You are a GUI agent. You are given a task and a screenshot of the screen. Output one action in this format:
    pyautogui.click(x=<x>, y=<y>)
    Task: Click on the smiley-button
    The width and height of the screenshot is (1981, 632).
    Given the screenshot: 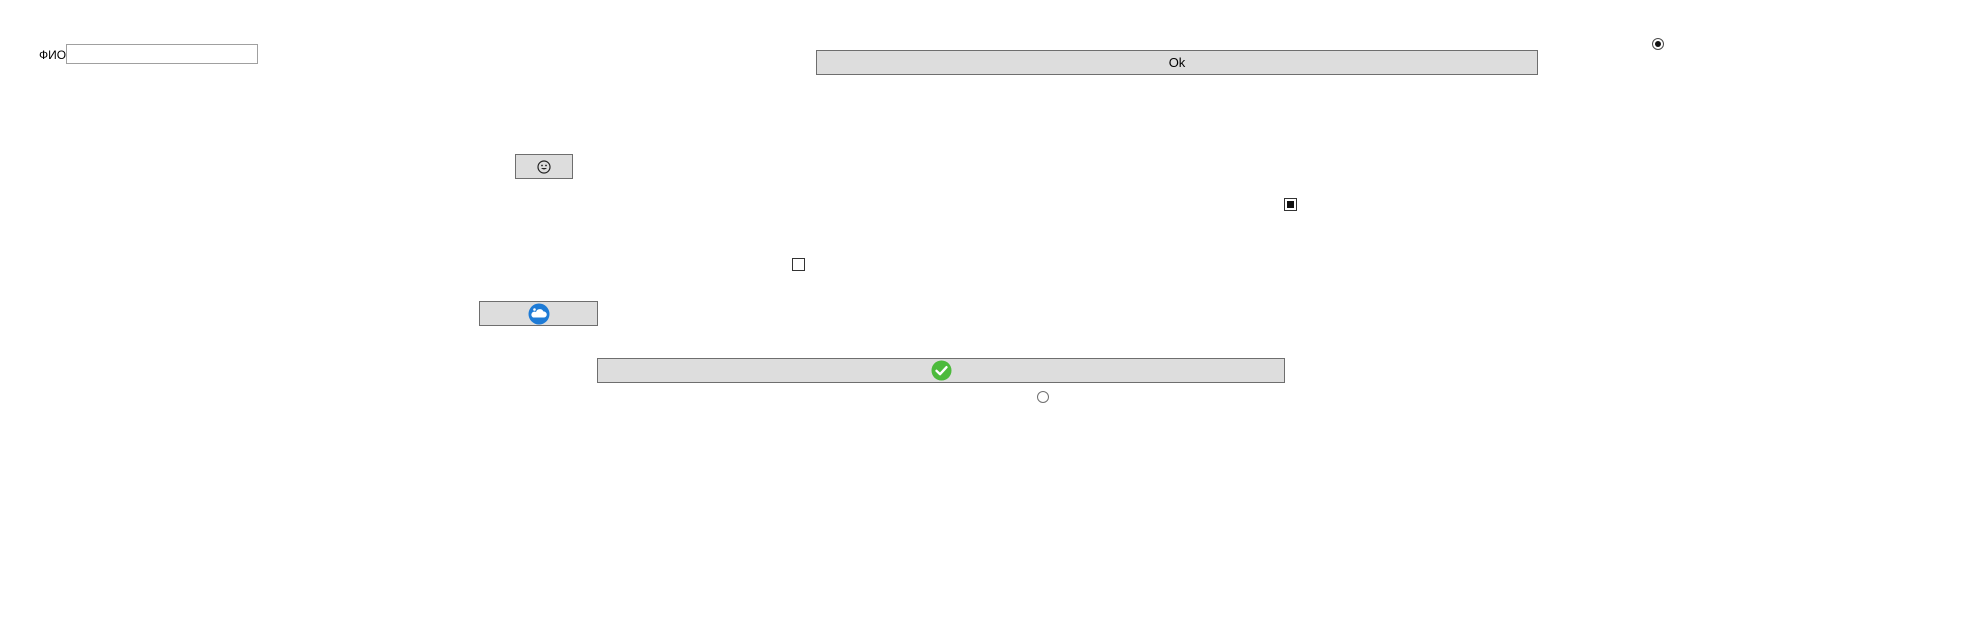 What is the action you would take?
    pyautogui.click(x=544, y=166)
    